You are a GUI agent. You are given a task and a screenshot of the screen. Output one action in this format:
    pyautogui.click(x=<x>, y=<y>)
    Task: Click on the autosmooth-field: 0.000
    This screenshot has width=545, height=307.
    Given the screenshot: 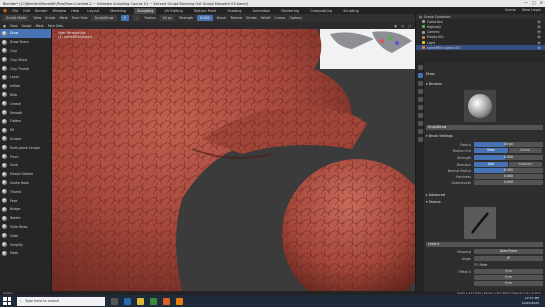 What is the action you would take?
    pyautogui.click(x=508, y=182)
    